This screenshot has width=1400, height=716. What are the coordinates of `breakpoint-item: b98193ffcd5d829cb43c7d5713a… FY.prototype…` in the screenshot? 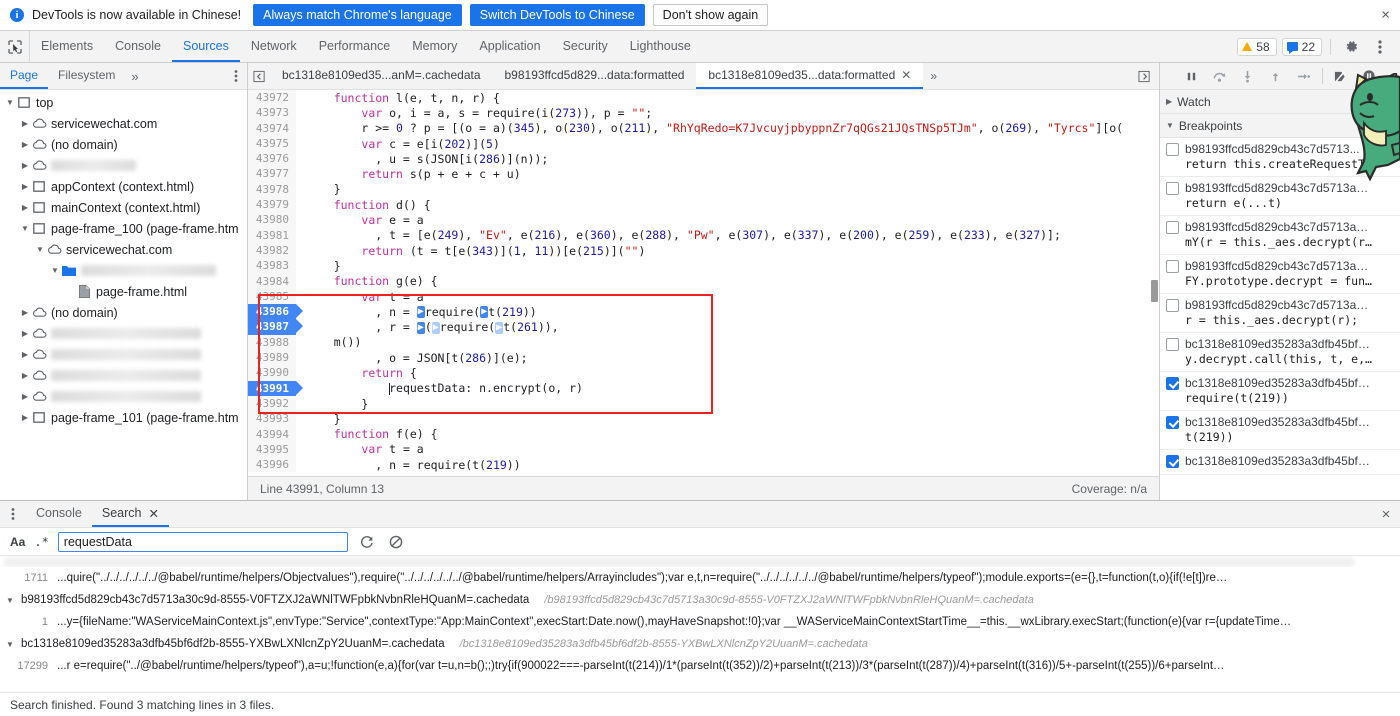 It's located at (1280, 274).